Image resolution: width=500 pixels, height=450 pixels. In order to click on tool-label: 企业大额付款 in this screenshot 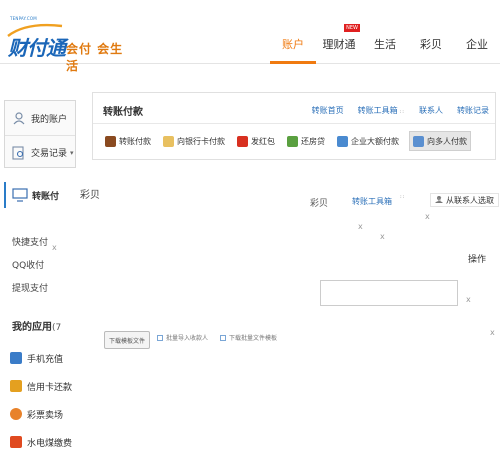, I will do `click(375, 141)`.